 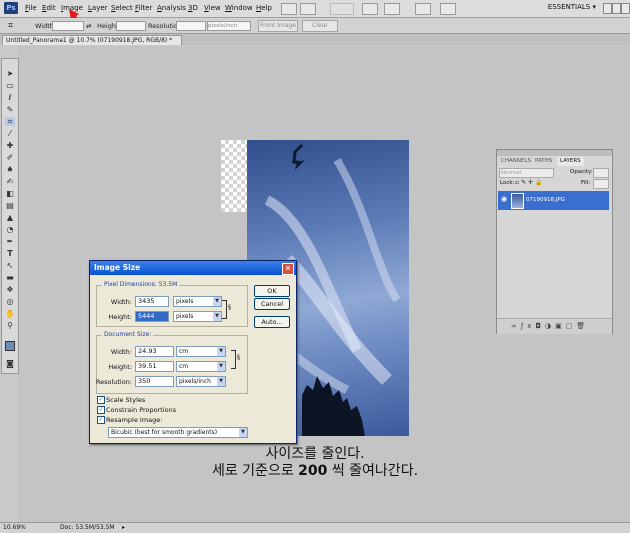 What do you see at coordinates (553, 200) in the screenshot?
I see `layer-row: ◉ 07190918.JPG` at bounding box center [553, 200].